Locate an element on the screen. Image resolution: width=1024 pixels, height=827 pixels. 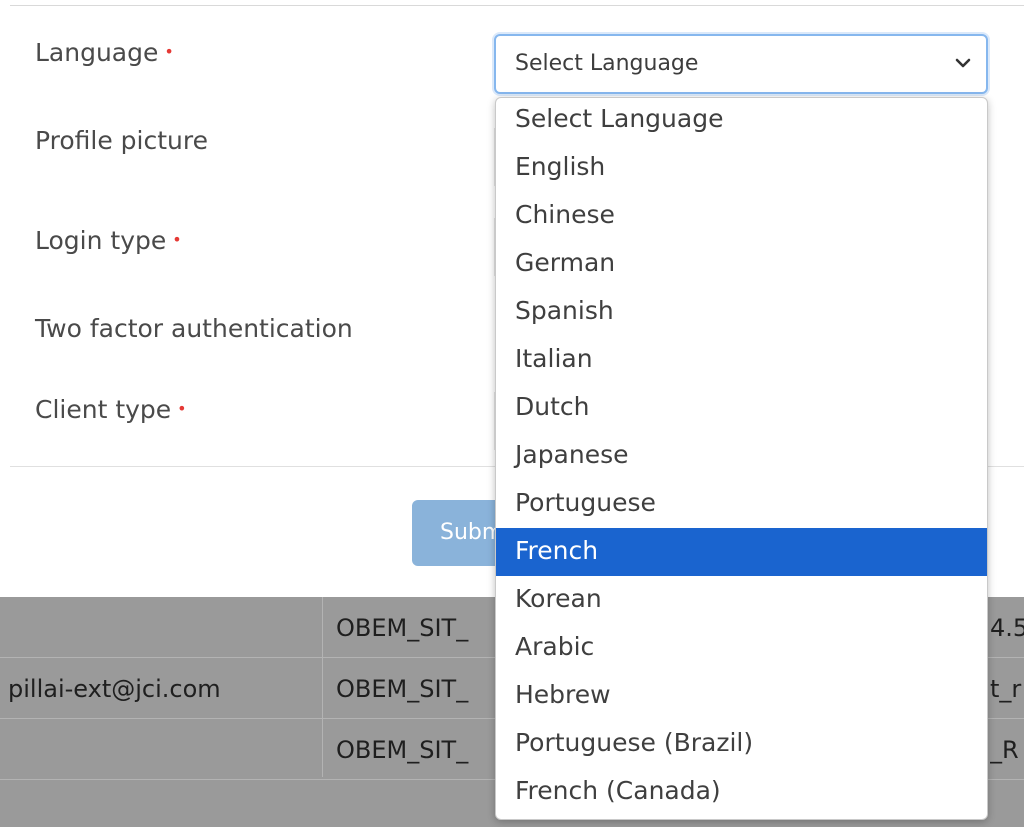
chevron-down-icon is located at coordinates (963, 63).